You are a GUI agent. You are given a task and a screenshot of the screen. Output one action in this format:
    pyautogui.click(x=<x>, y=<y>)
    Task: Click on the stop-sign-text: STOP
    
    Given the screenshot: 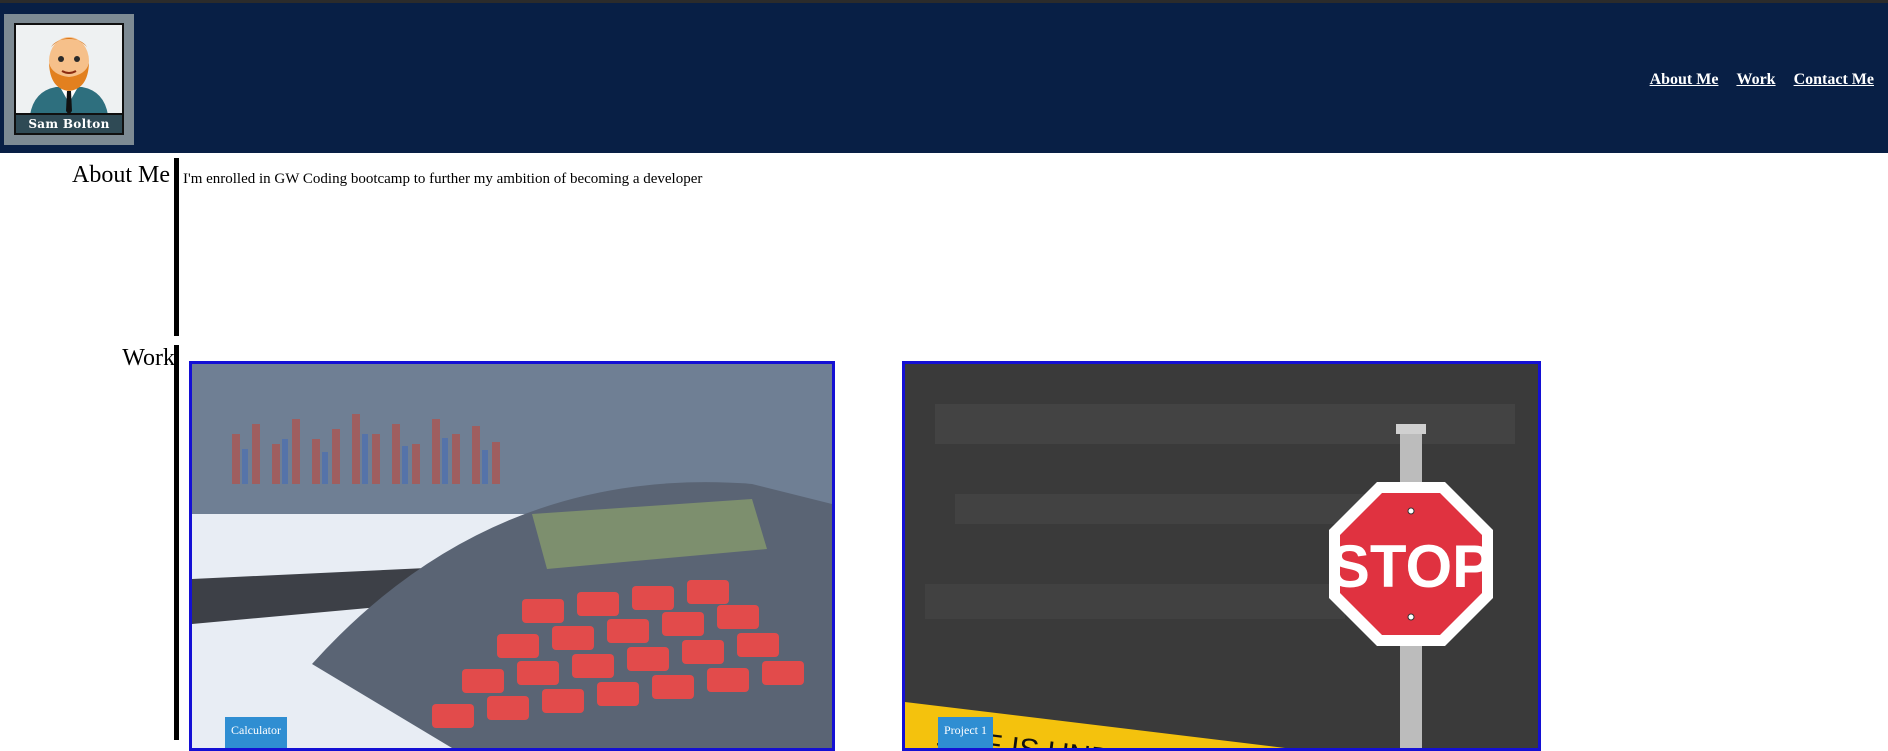 What is the action you would take?
    pyautogui.click(x=1411, y=566)
    